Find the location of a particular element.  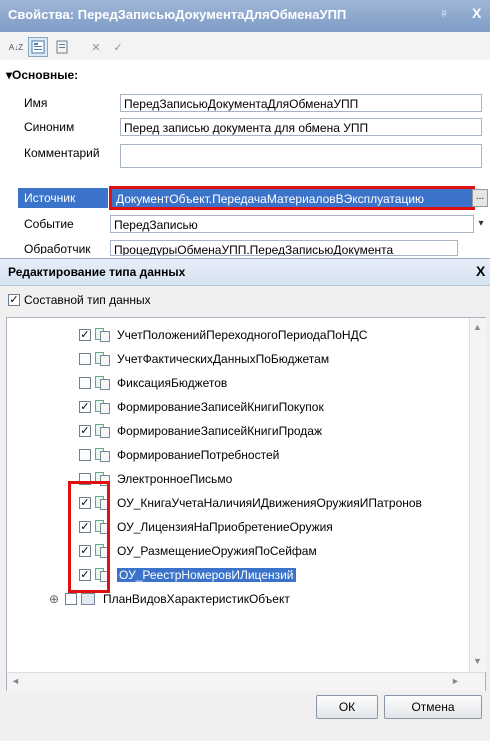

handler-label: Обработчик is located at coordinates (57, 248).